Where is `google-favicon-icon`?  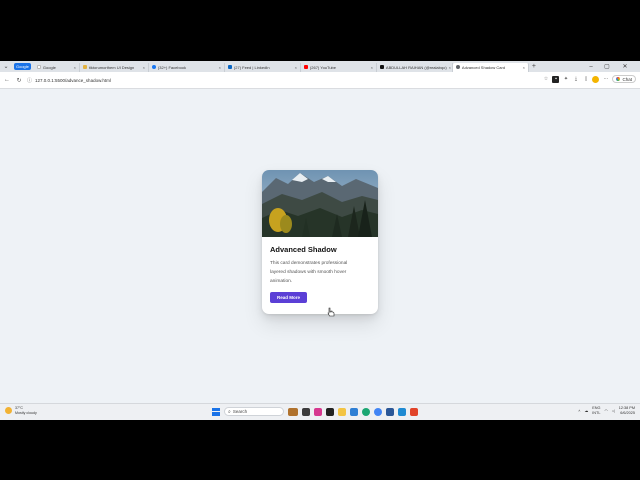
google-favicon-icon is located at coordinates (38, 67).